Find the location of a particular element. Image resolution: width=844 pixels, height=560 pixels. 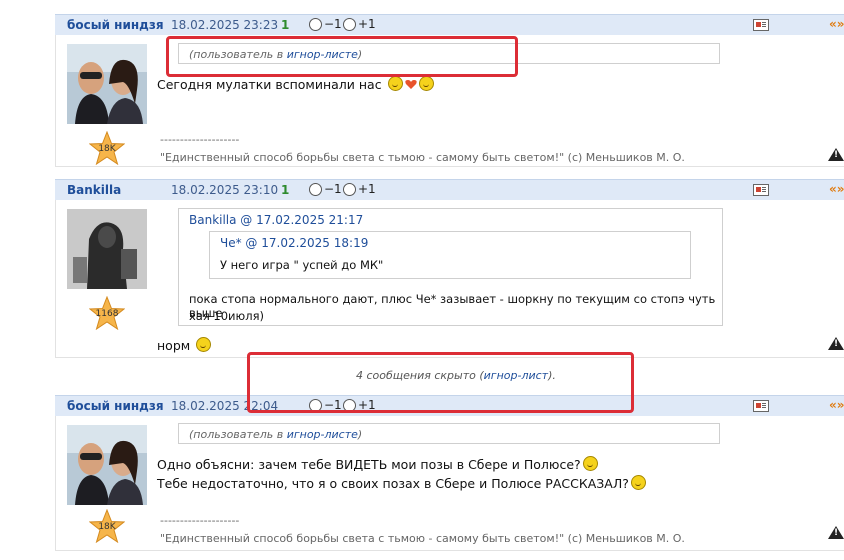

post-header: Bankilla 18.02.2025 23:10 1 −1 +1 «» is located at coordinates (449, 189).